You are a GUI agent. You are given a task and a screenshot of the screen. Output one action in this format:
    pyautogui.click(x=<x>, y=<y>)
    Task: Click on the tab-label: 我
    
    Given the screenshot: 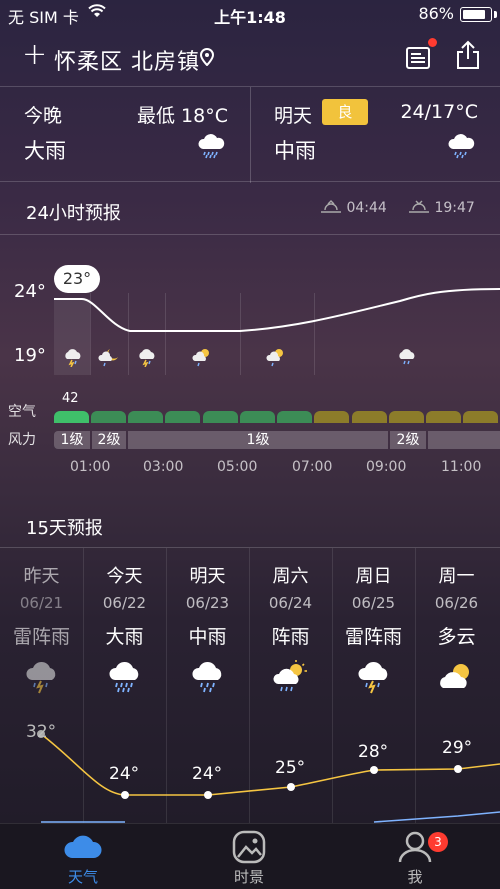 What is the action you would take?
    pyautogui.click(x=415, y=877)
    